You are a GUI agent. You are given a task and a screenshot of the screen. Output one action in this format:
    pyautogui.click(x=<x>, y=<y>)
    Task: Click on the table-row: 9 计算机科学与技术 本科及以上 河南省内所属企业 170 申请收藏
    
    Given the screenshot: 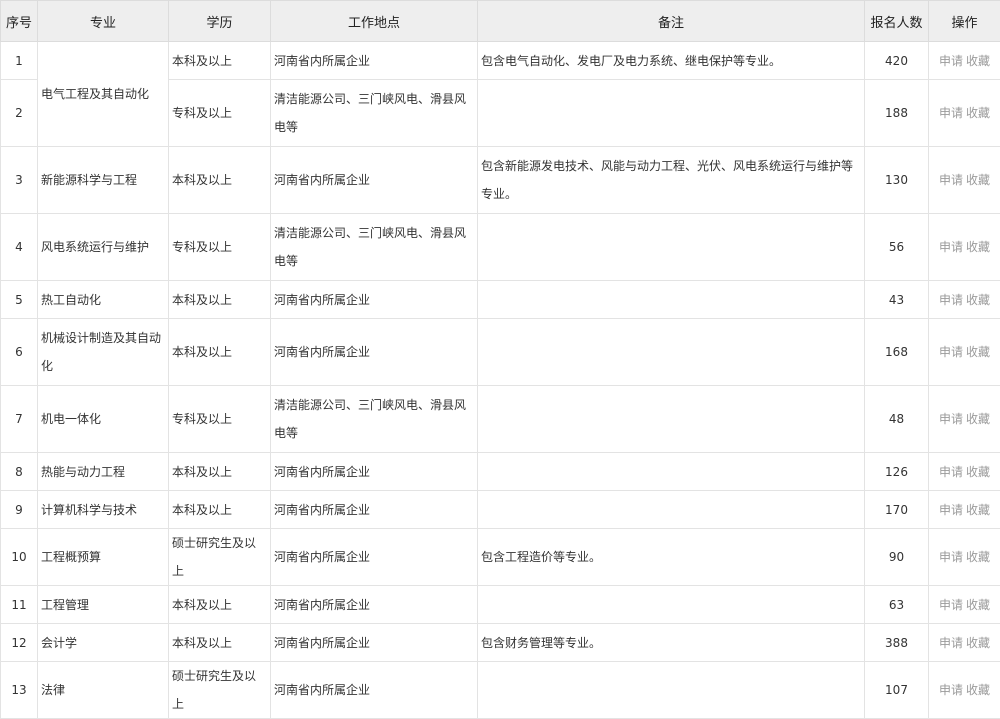 What is the action you would take?
    pyautogui.click(x=500, y=510)
    